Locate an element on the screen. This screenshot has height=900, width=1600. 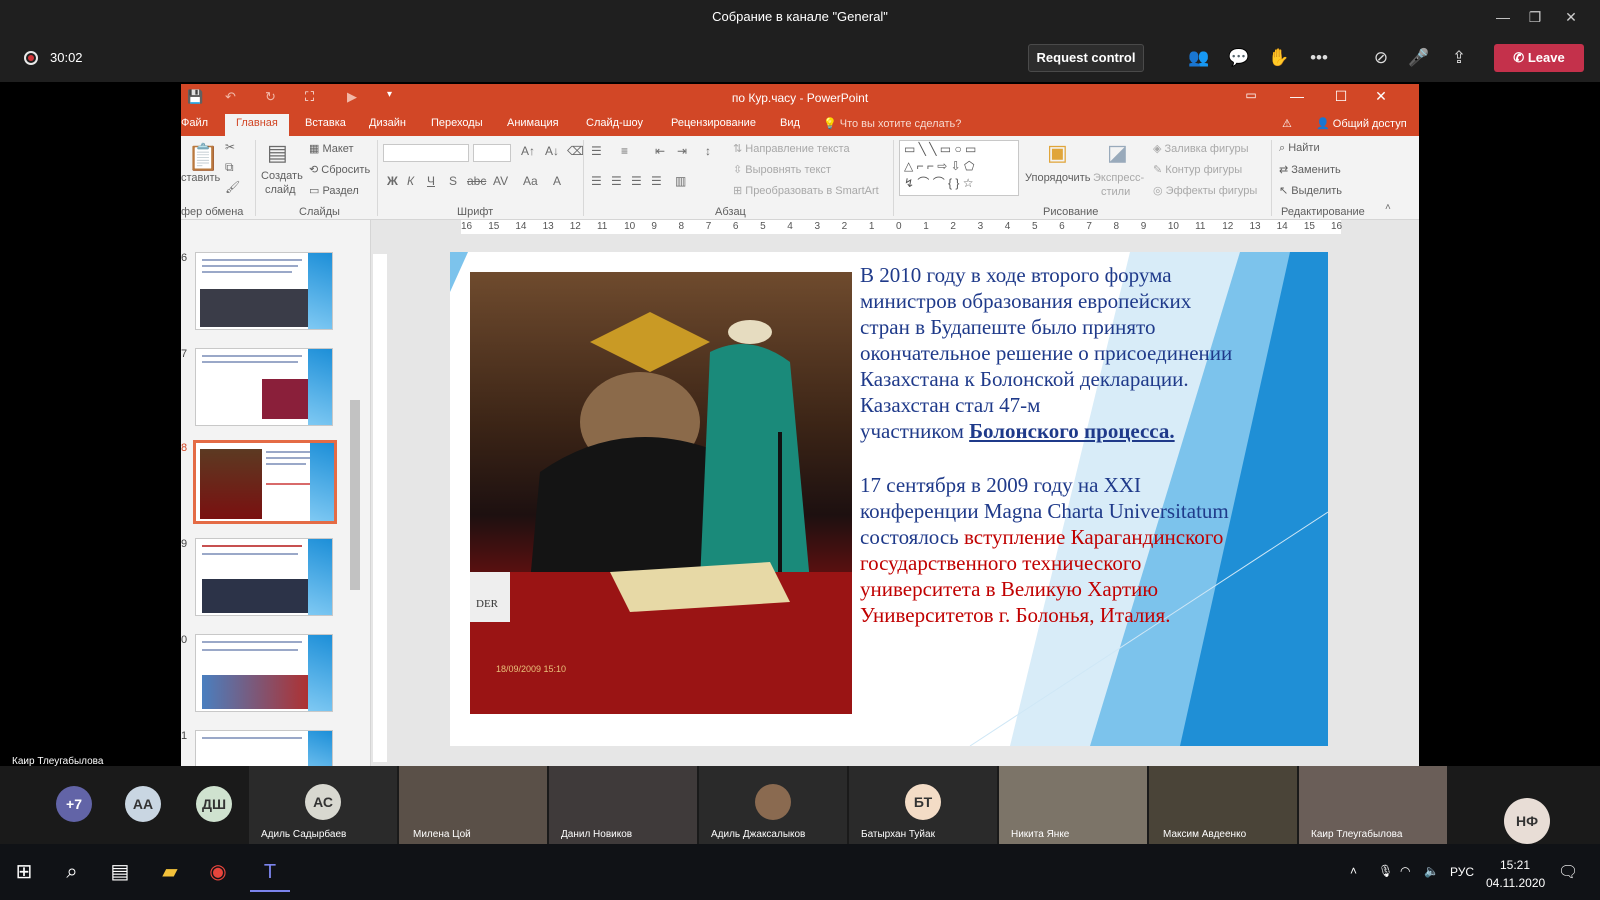
align-center-icon: ☰ is located at coordinates (616, 181).